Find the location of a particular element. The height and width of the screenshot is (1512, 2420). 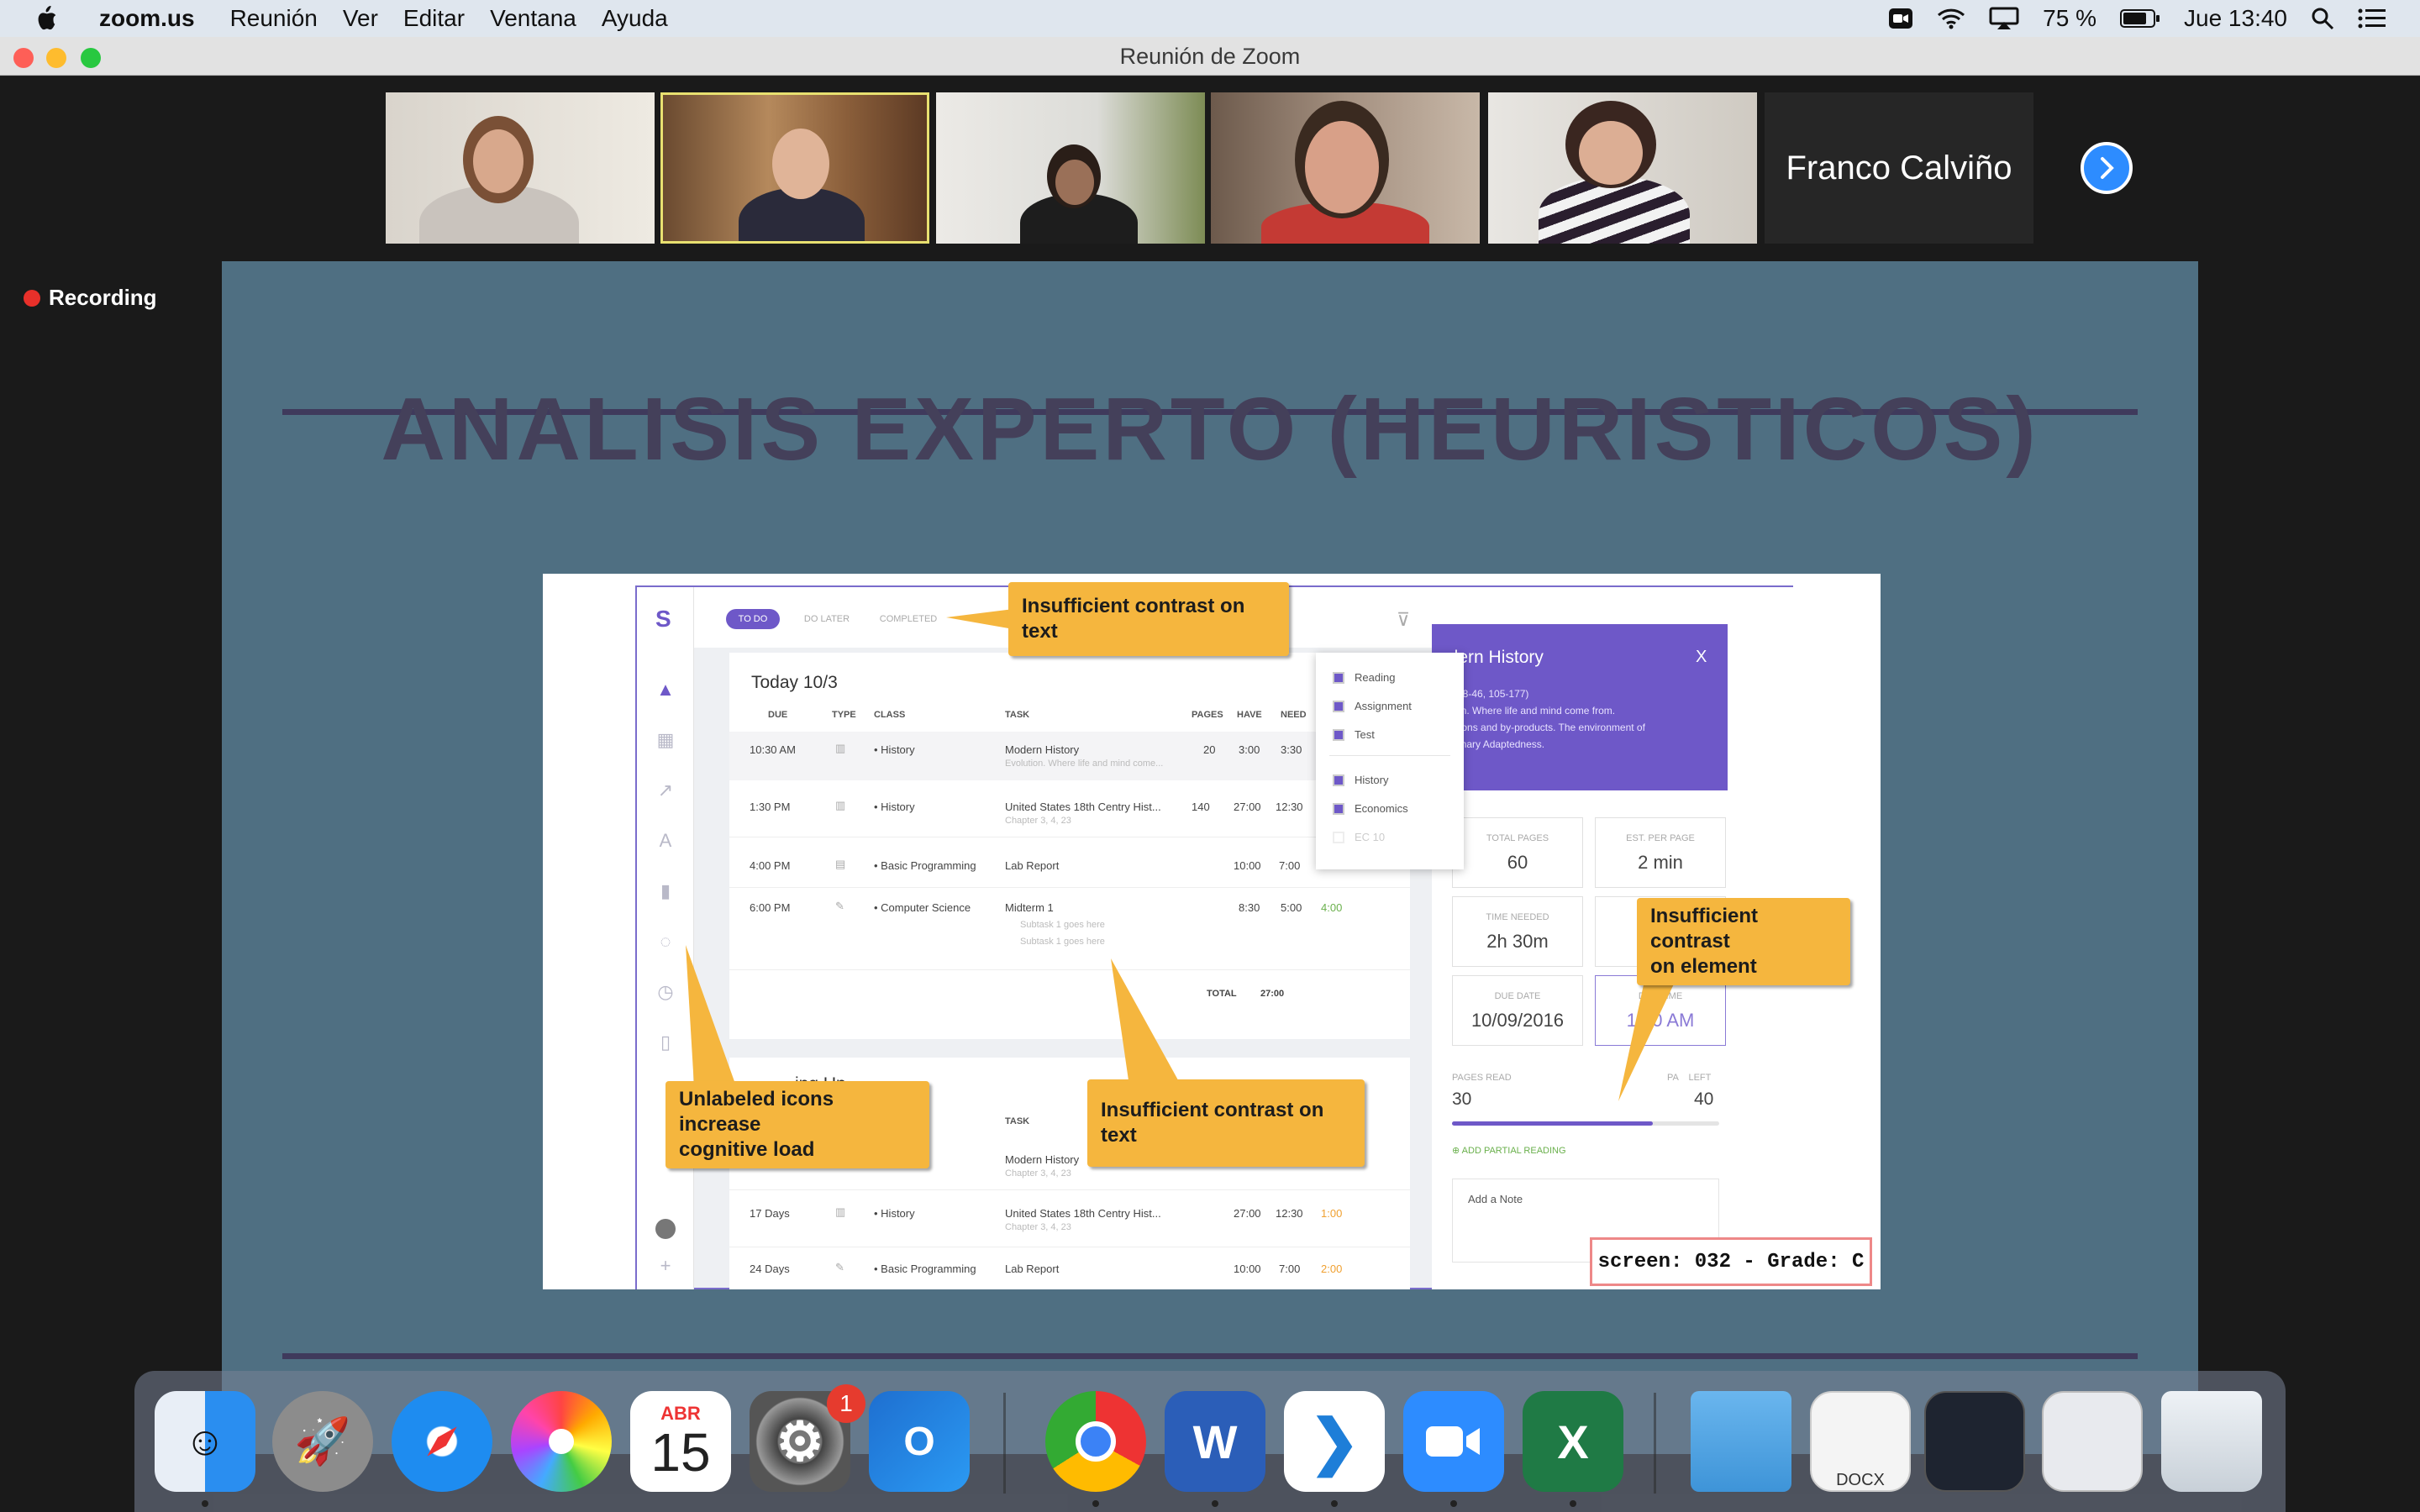

menu-reunion: Reunión is located at coordinates (274, 18).